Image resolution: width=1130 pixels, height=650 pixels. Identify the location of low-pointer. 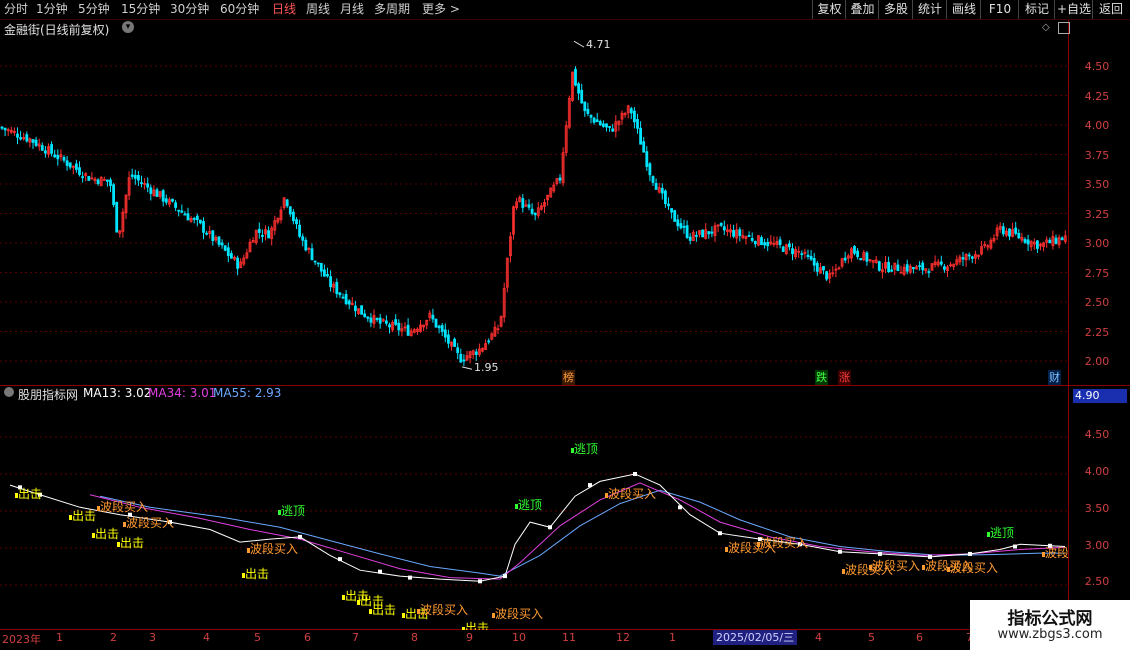
(467, 368).